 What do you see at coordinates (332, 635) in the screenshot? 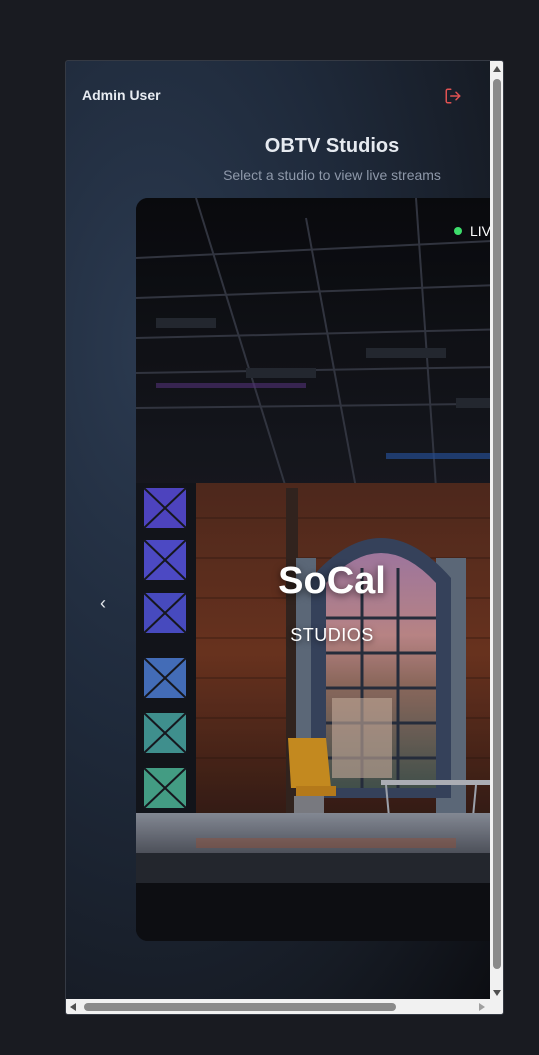
I see `studio-tagline: STUDIOS` at bounding box center [332, 635].